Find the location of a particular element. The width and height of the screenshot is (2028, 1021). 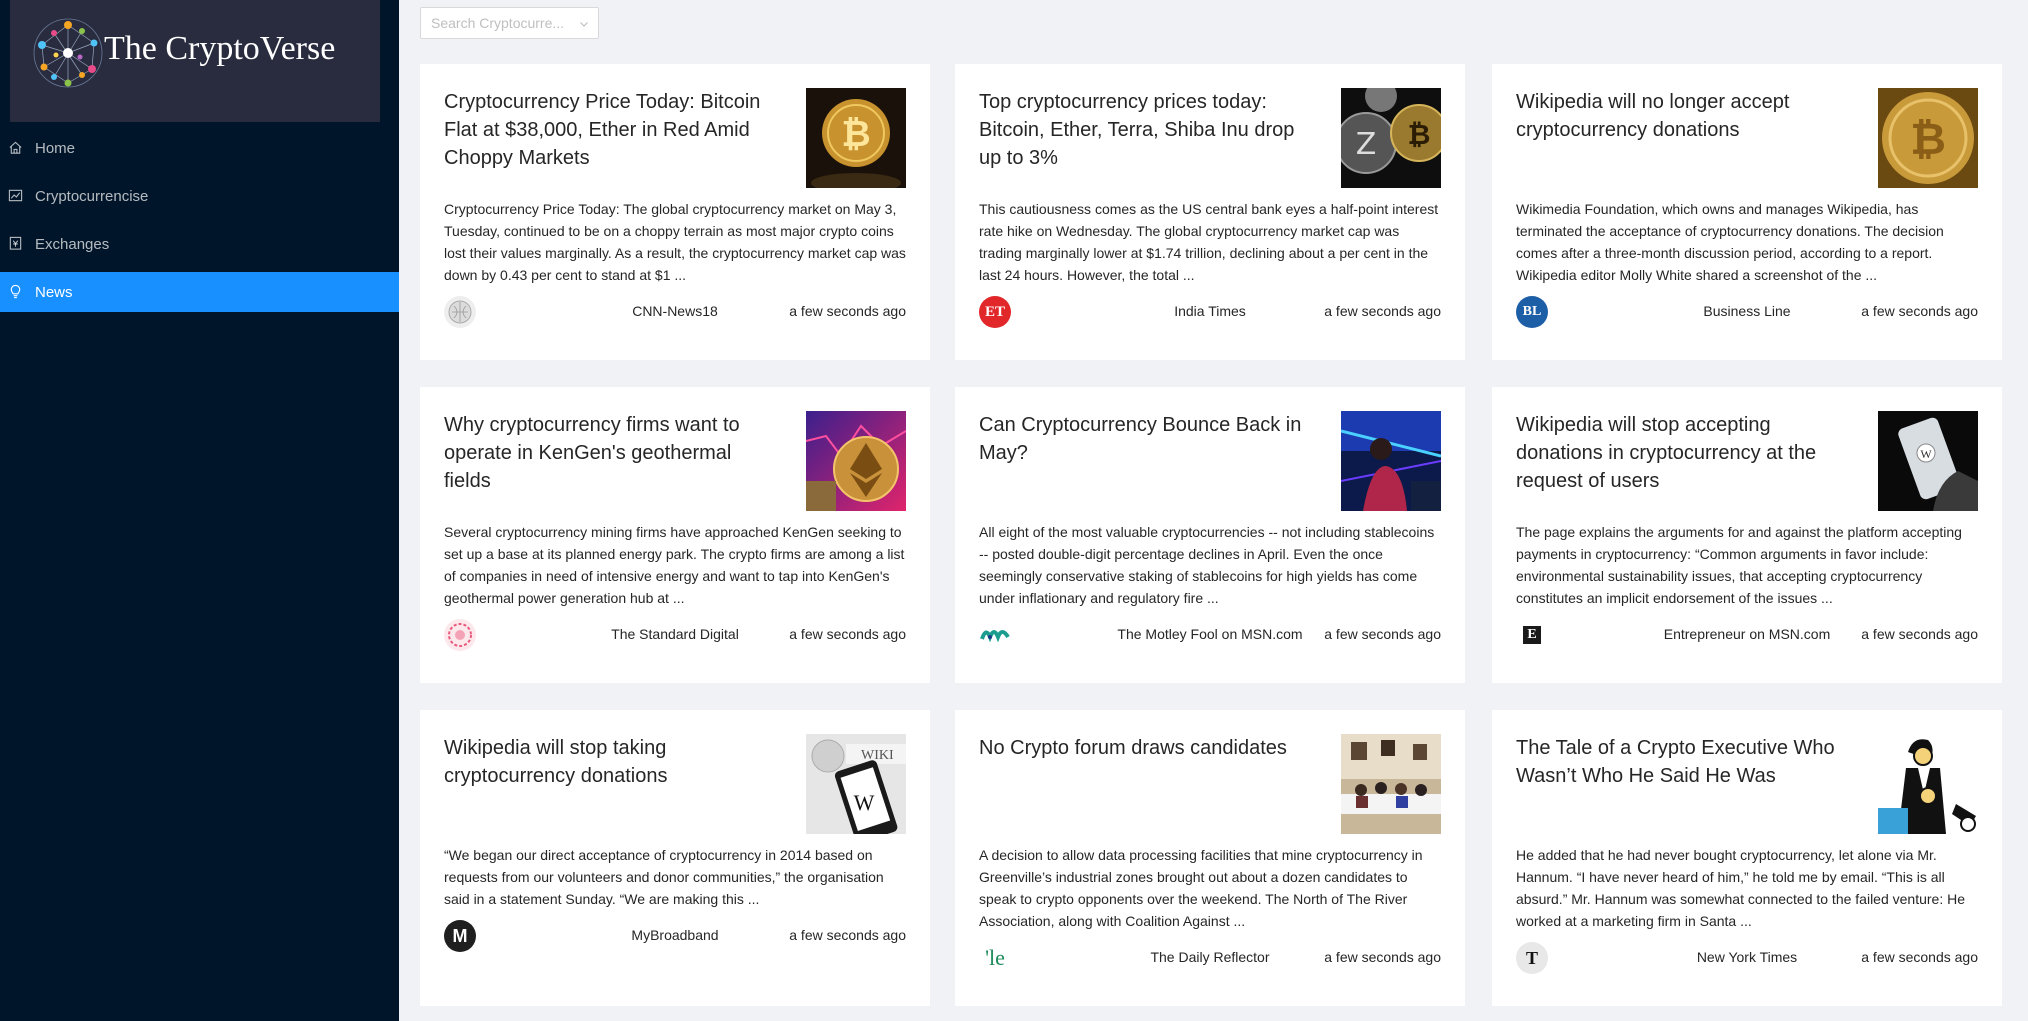

news-footer: The Standard Digital a few seconds ago is located at coordinates (675, 635).